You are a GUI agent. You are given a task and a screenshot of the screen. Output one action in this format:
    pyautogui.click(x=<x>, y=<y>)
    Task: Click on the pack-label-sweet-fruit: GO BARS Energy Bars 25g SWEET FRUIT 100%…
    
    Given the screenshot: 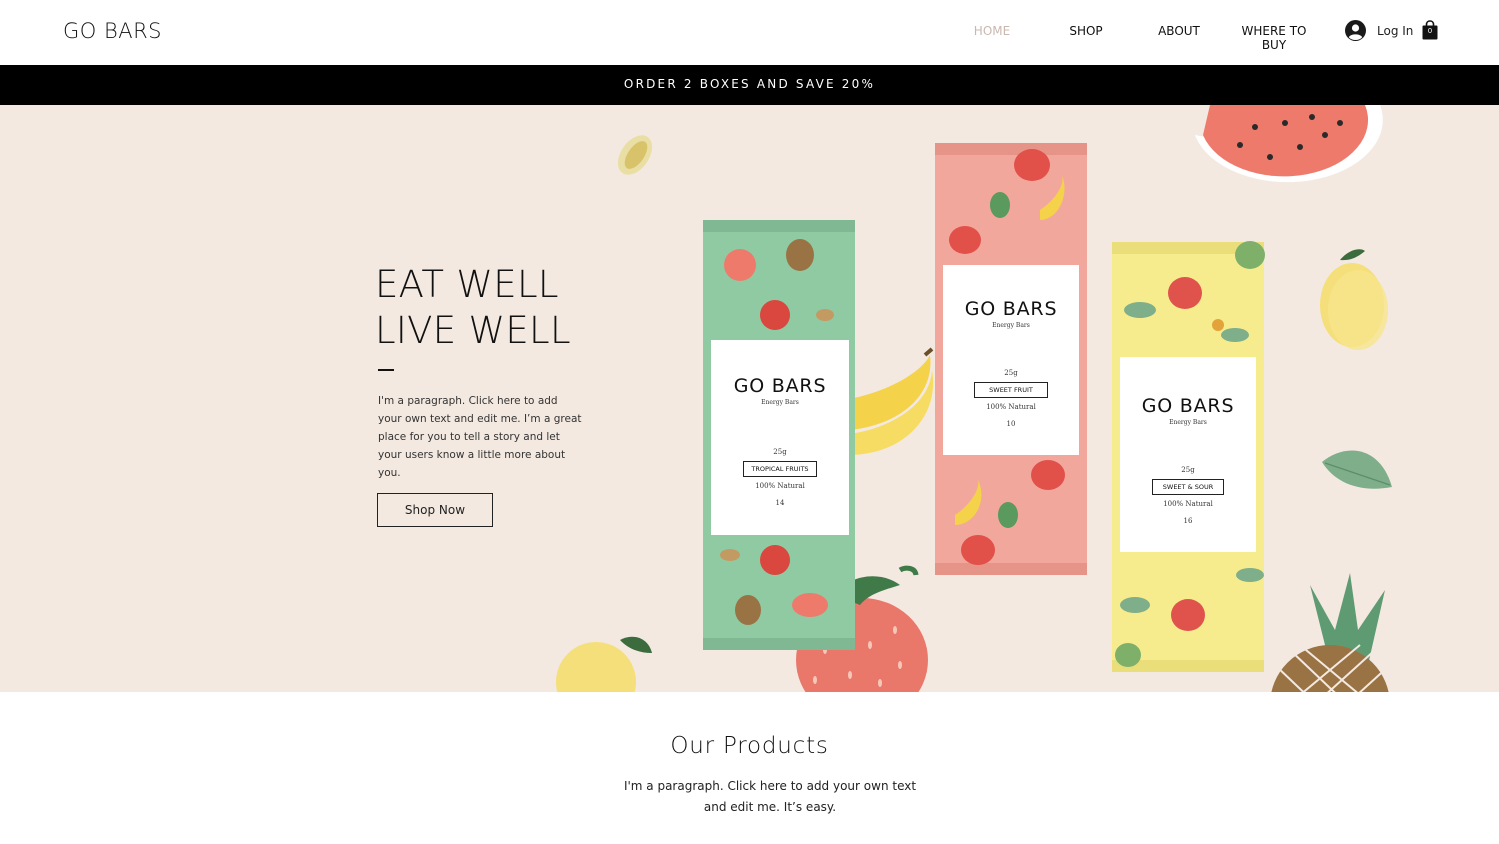 What is the action you would take?
    pyautogui.click(x=1011, y=363)
    